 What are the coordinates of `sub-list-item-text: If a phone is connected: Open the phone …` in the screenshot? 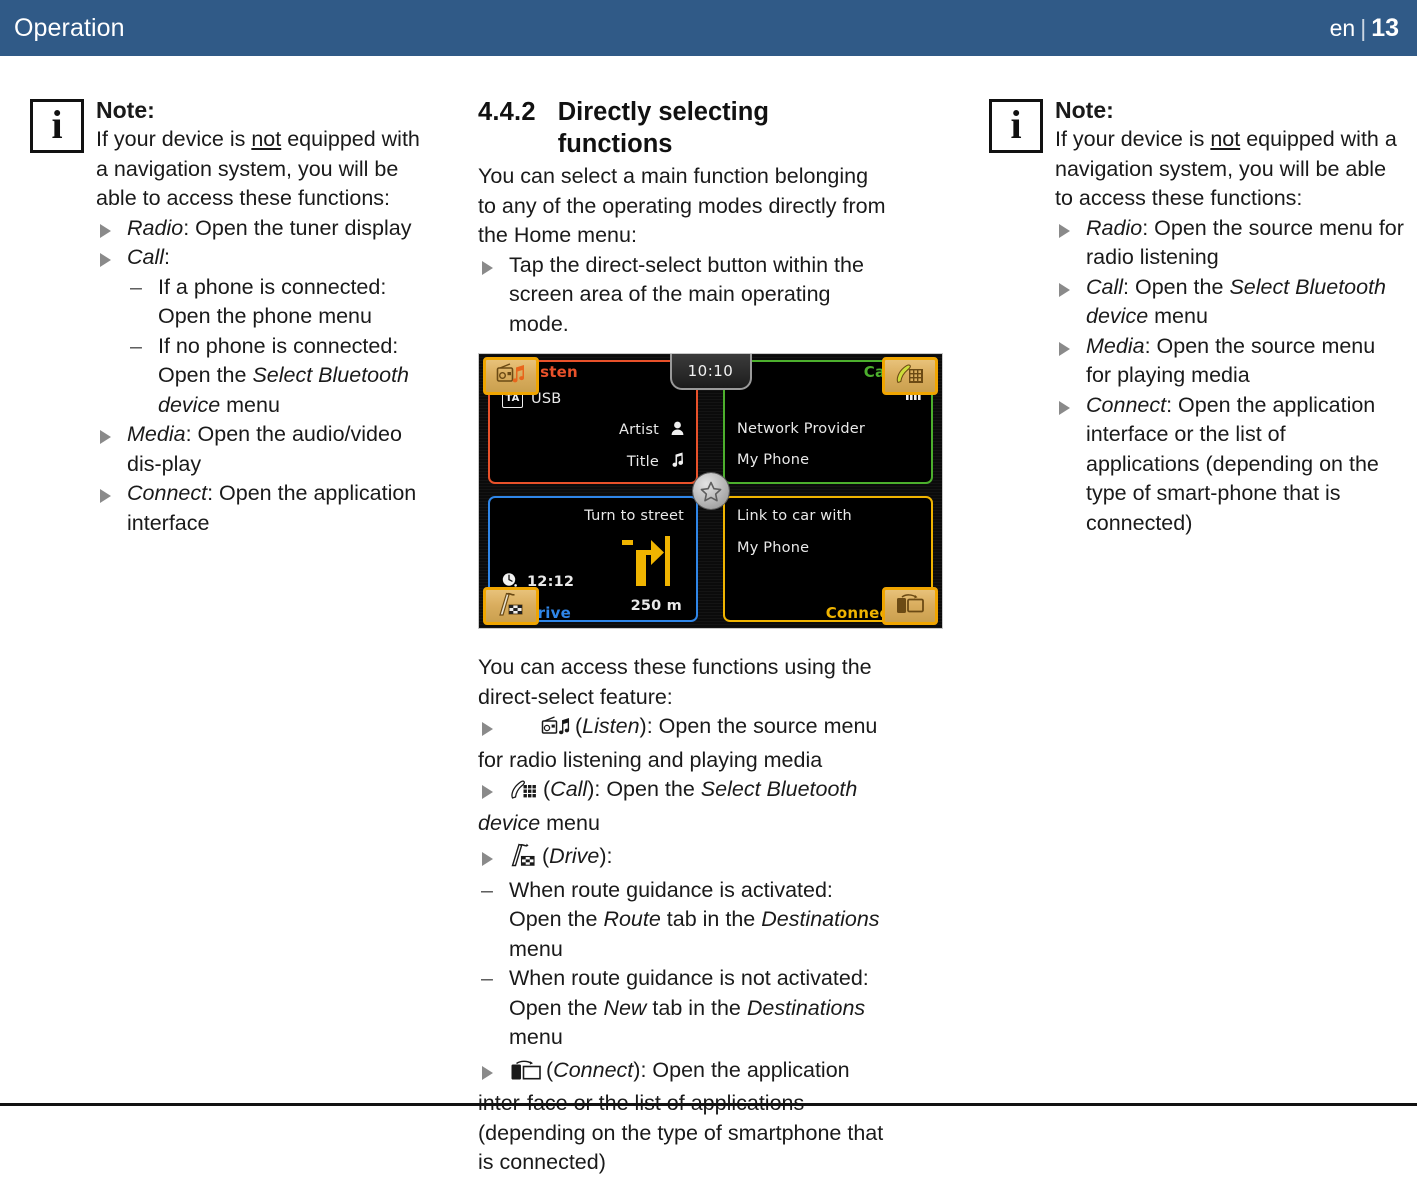 It's located at (272, 301).